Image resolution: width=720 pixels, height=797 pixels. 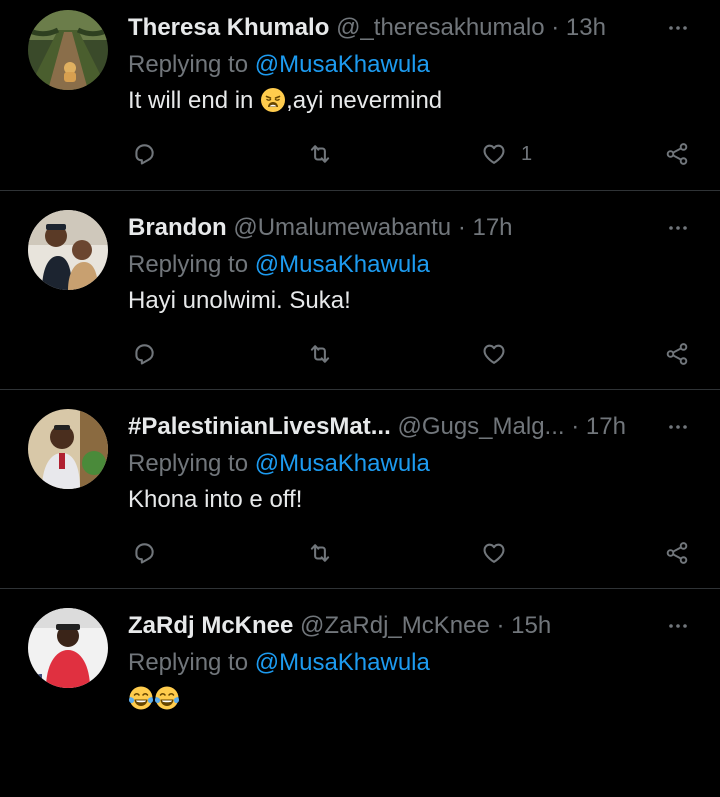 What do you see at coordinates (395, 625) in the screenshot?
I see `user-handle: @ZaRdj_McKnee` at bounding box center [395, 625].